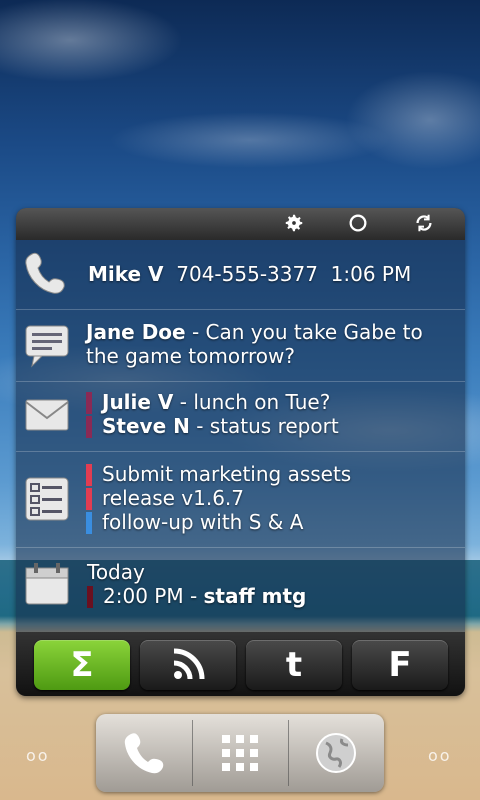 The height and width of the screenshot is (800, 480). I want to click on circle-icon, so click(358, 224).